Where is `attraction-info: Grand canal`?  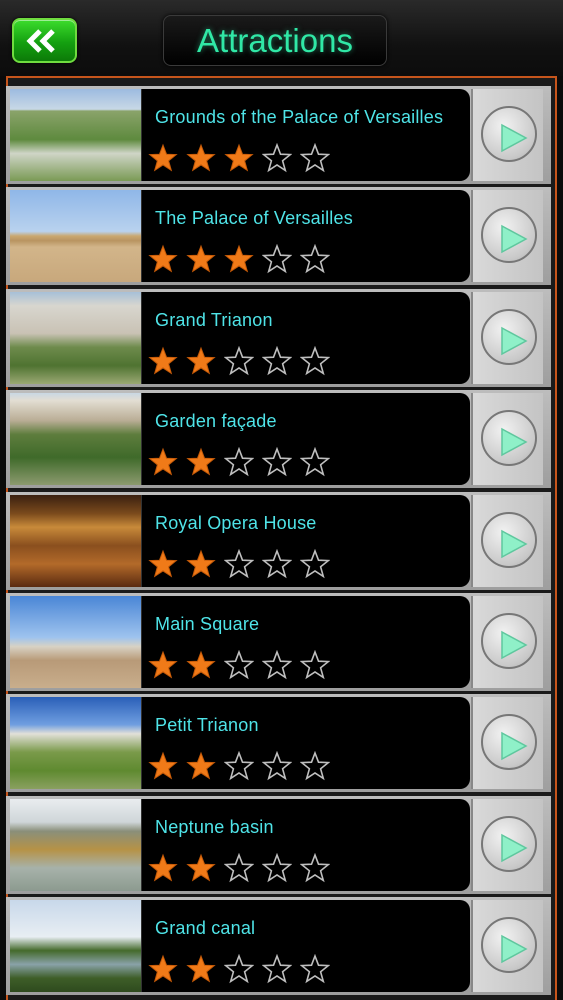
attraction-info: Grand canal is located at coordinates (306, 946).